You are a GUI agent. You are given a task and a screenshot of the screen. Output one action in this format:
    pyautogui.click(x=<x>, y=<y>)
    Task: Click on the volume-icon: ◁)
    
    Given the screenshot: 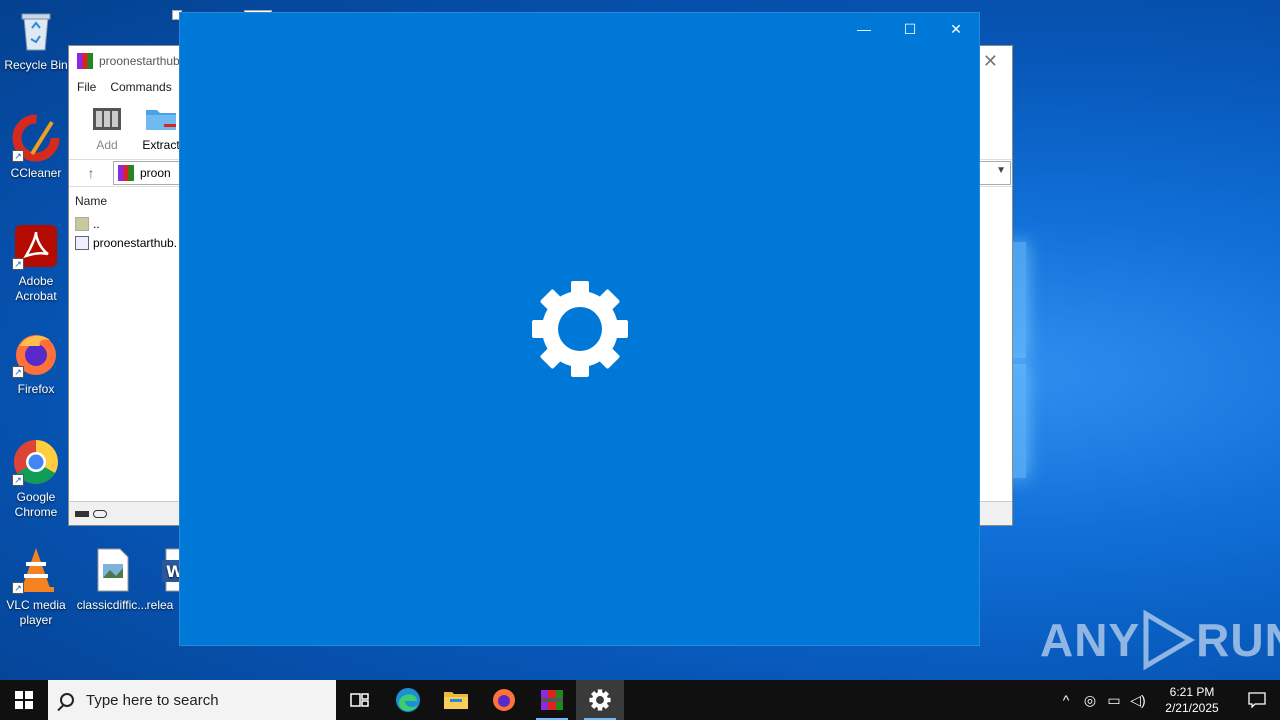 What is the action you would take?
    pyautogui.click(x=1138, y=700)
    